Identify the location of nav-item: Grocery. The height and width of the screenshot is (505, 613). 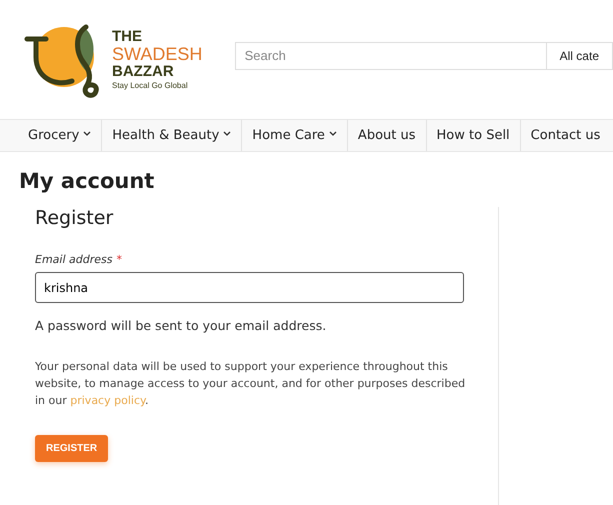
(60, 135).